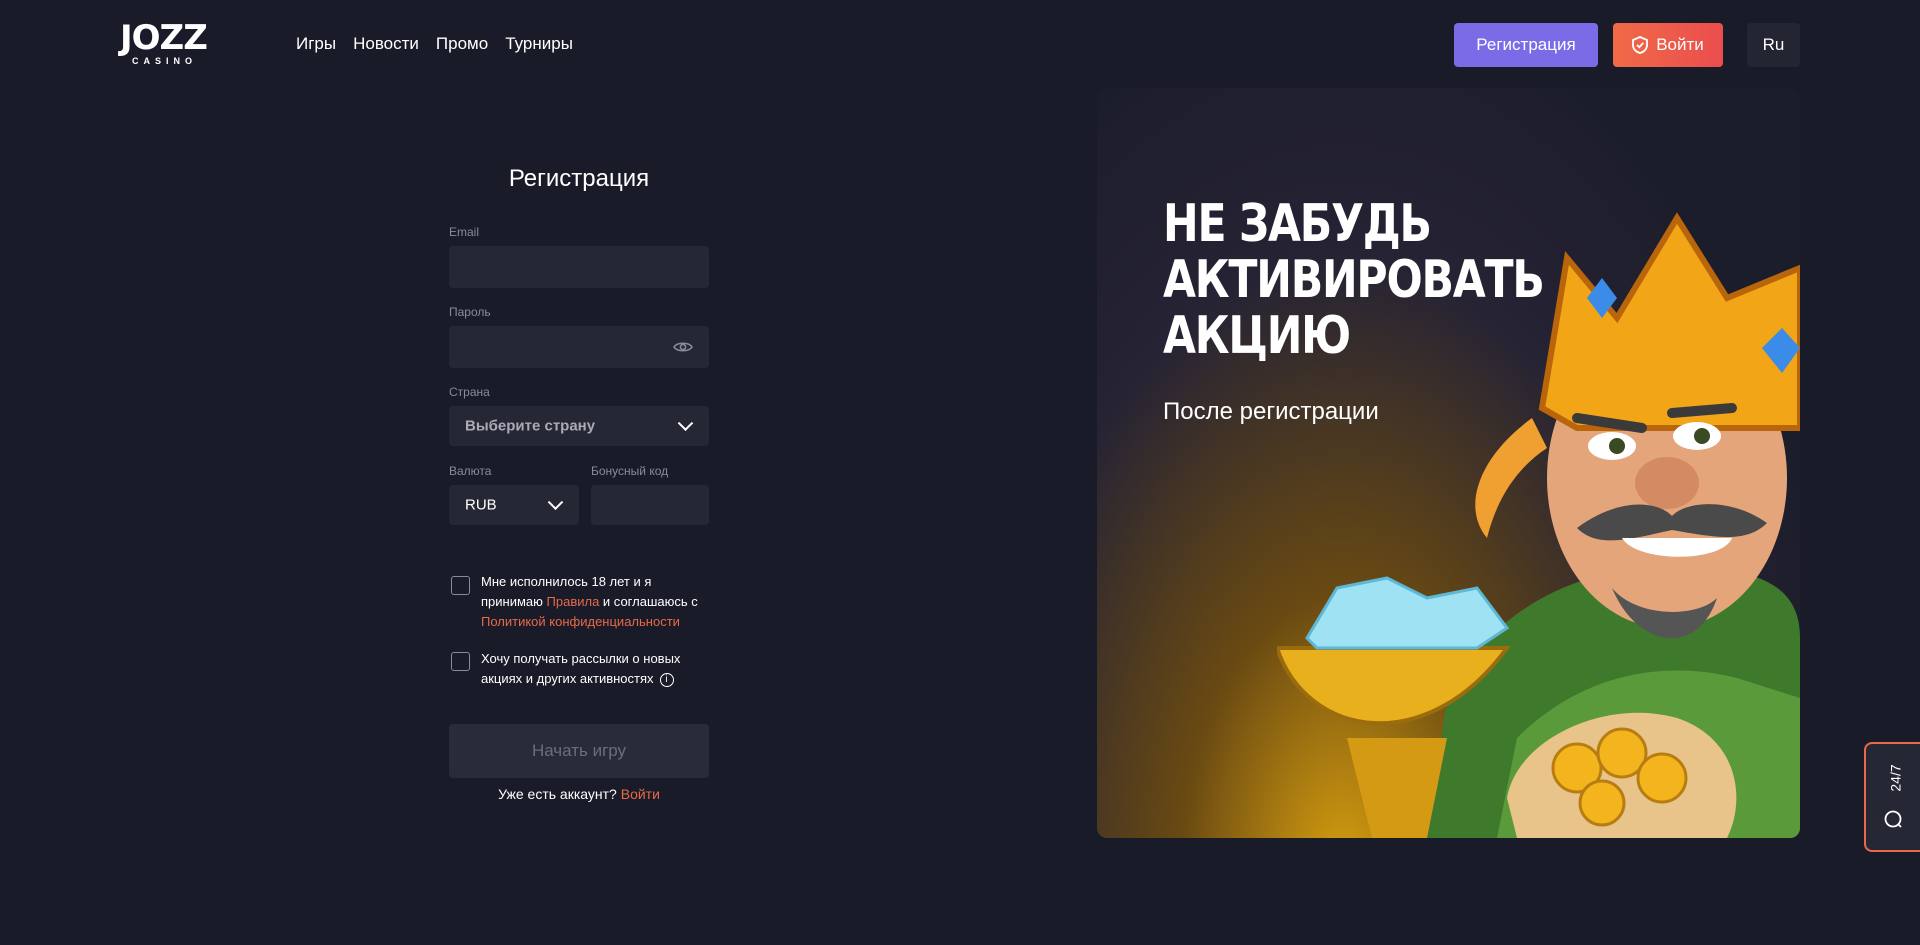 This screenshot has width=1920, height=945. What do you see at coordinates (683, 347) in the screenshot?
I see `eye-icon` at bounding box center [683, 347].